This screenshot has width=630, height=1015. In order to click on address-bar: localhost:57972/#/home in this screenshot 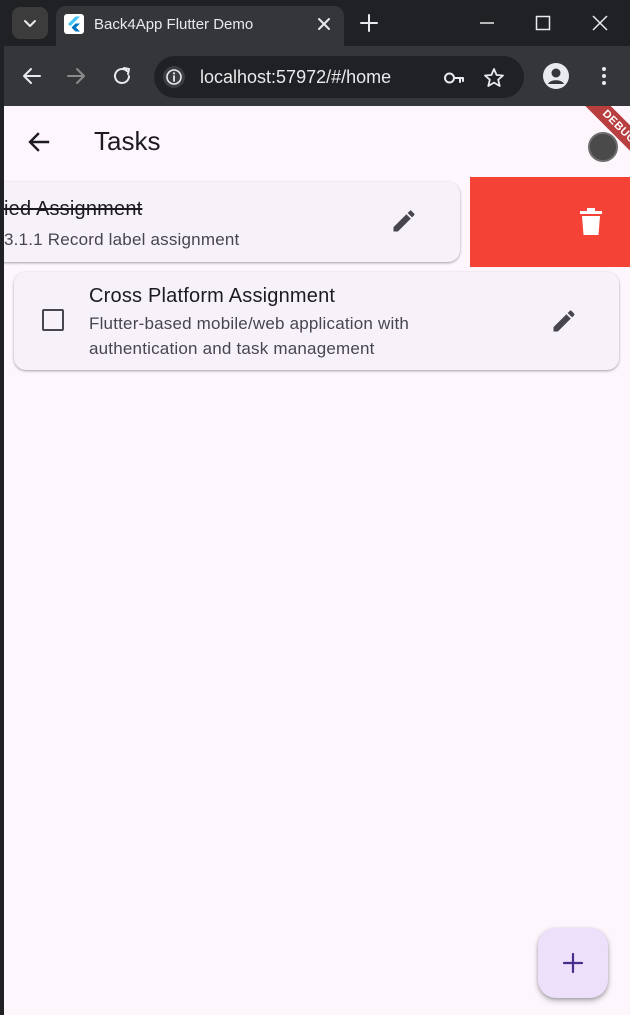, I will do `click(339, 77)`.